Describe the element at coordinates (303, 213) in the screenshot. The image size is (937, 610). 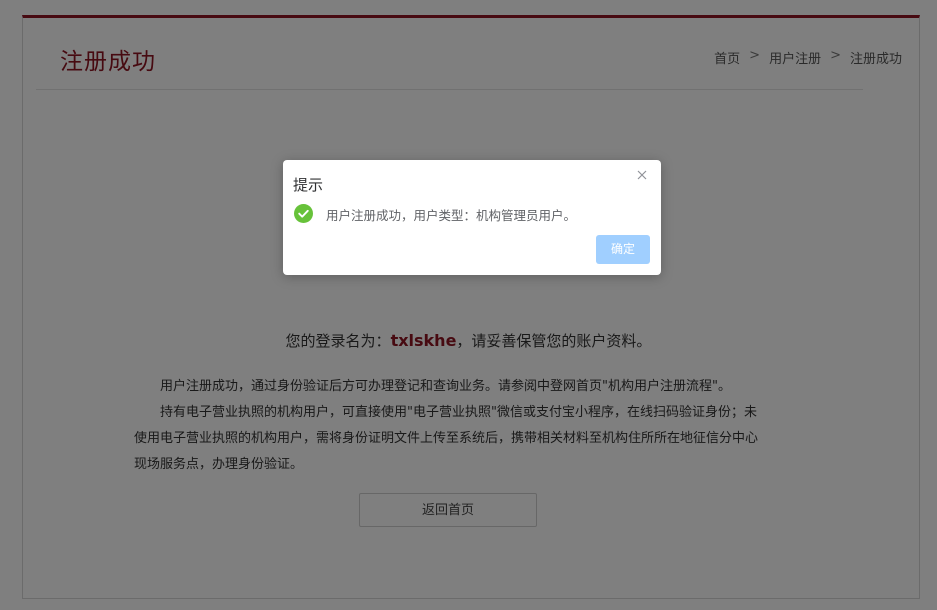
I see `check-circle-icon` at that location.